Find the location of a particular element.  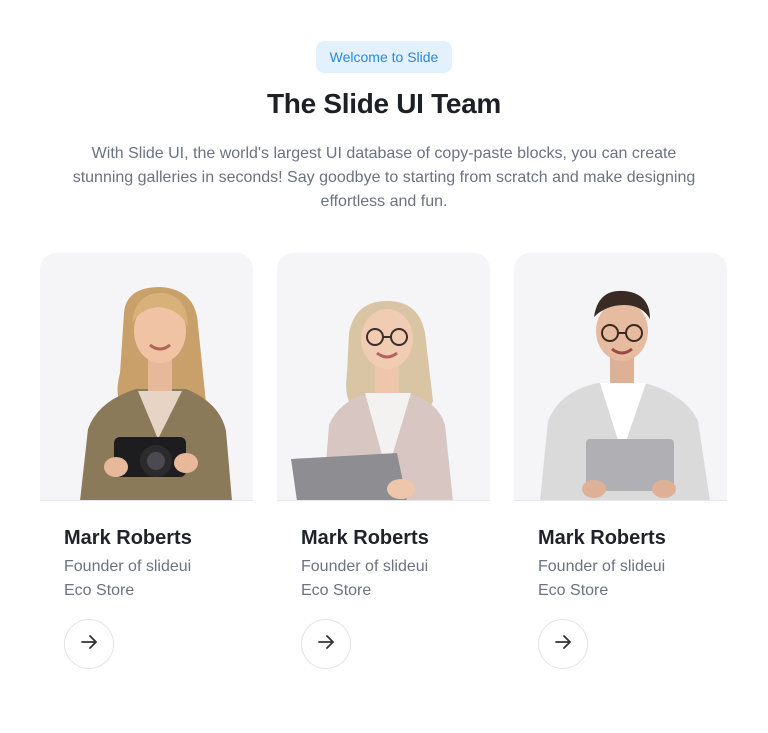

page-title: The Slide UI Team is located at coordinates (384, 103).